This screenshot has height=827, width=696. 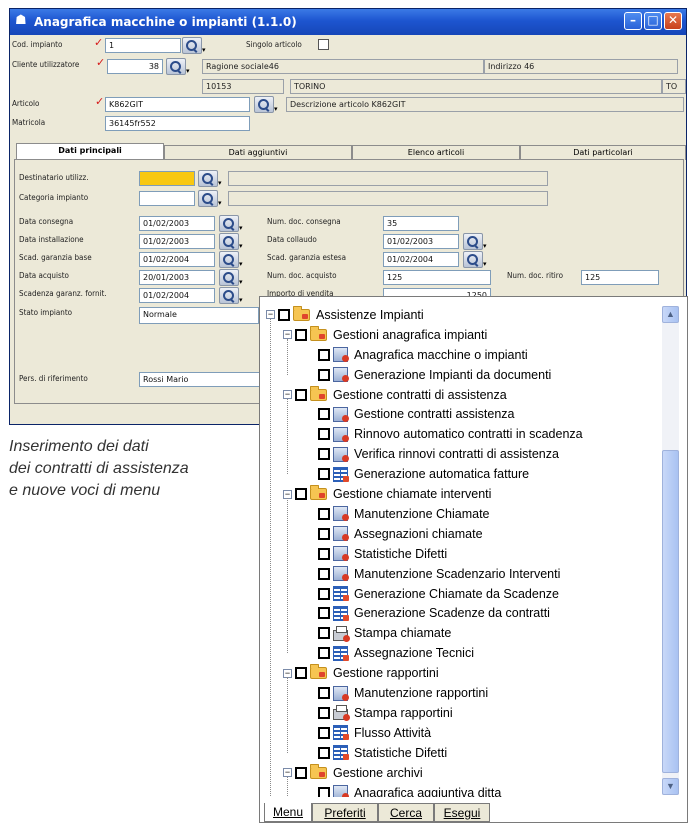 What do you see at coordinates (417, 474) in the screenshot?
I see `tree-item: Generazione automatica fatture` at bounding box center [417, 474].